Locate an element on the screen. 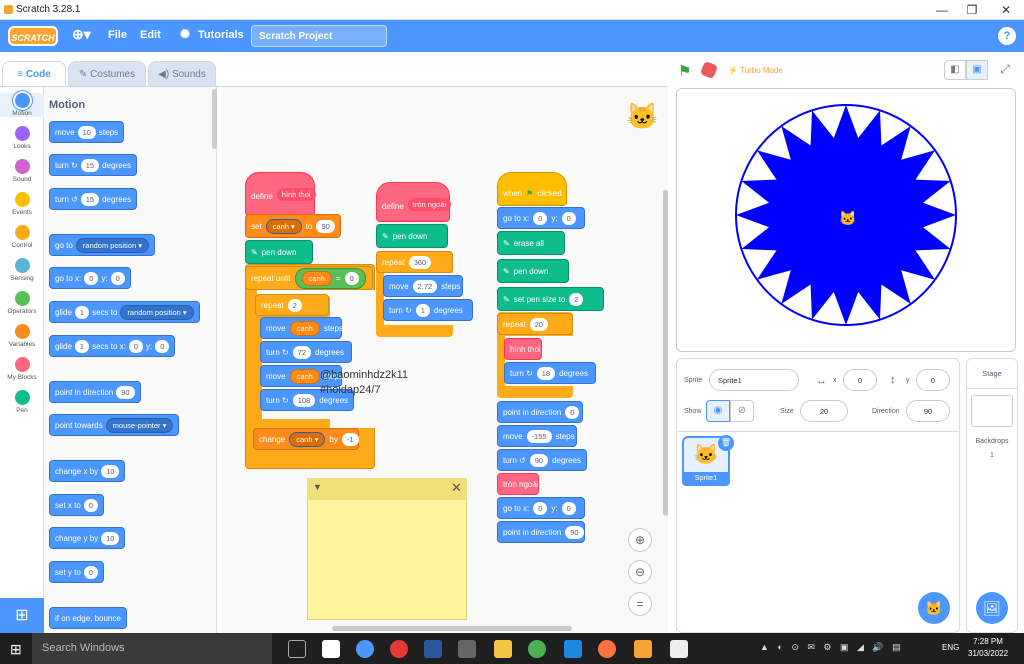 The width and height of the screenshot is (1024, 664). point-direction-block: point in direction 90 is located at coordinates (541, 532).